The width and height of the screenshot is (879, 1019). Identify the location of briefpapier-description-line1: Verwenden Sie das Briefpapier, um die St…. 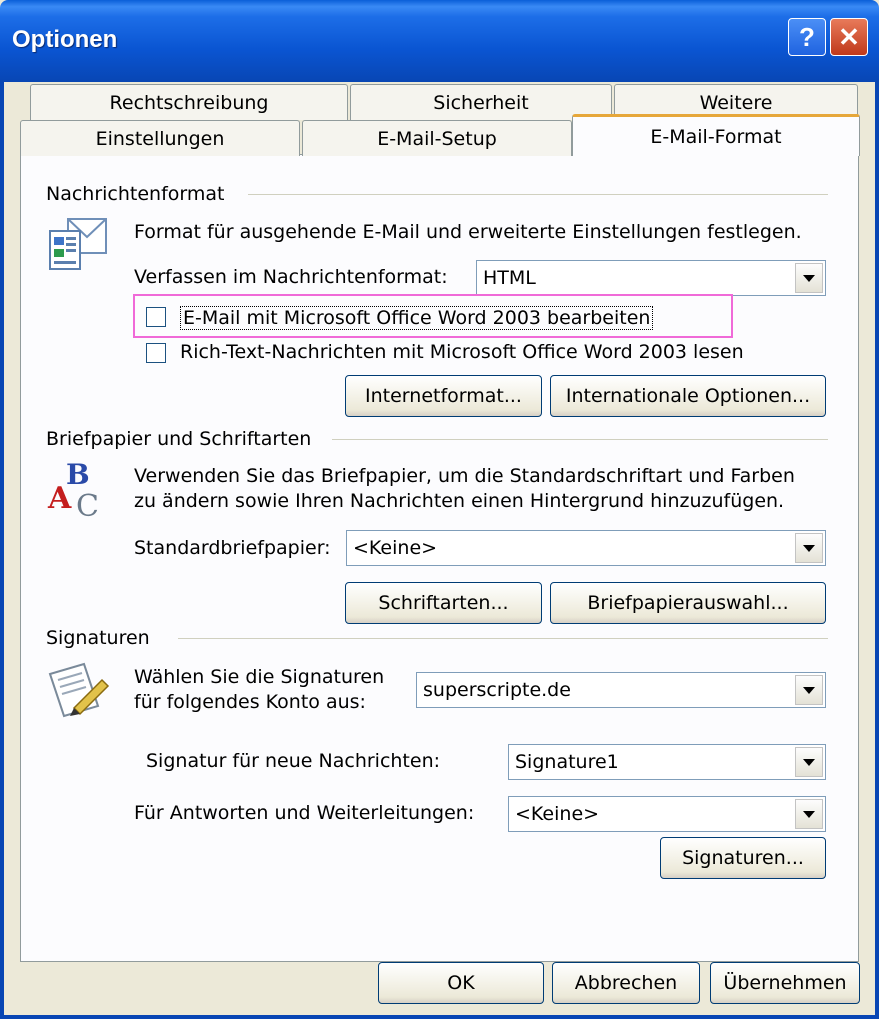
(464, 476).